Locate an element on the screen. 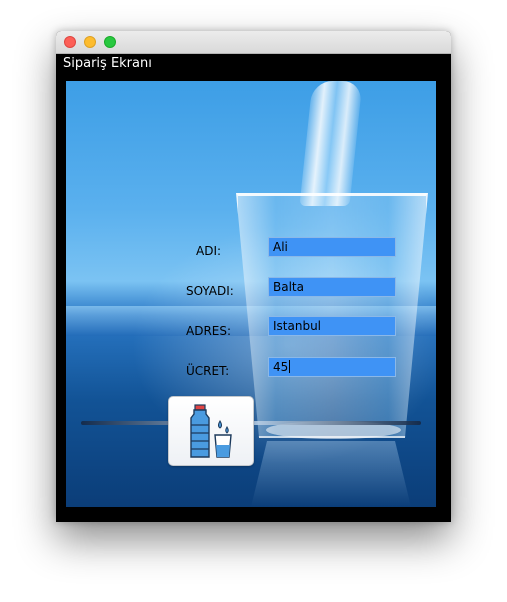 This screenshot has width=507, height=602. ucret-label: ÜCRET: is located at coordinates (208, 371).